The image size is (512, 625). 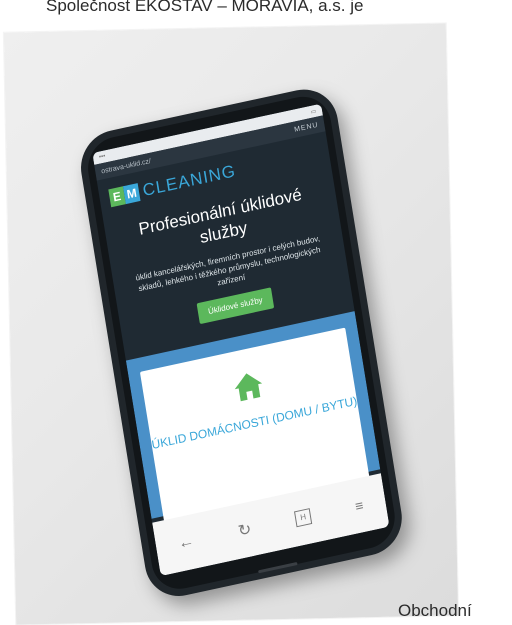 I want to click on back-arrow-icon: ←, so click(x=186, y=542).